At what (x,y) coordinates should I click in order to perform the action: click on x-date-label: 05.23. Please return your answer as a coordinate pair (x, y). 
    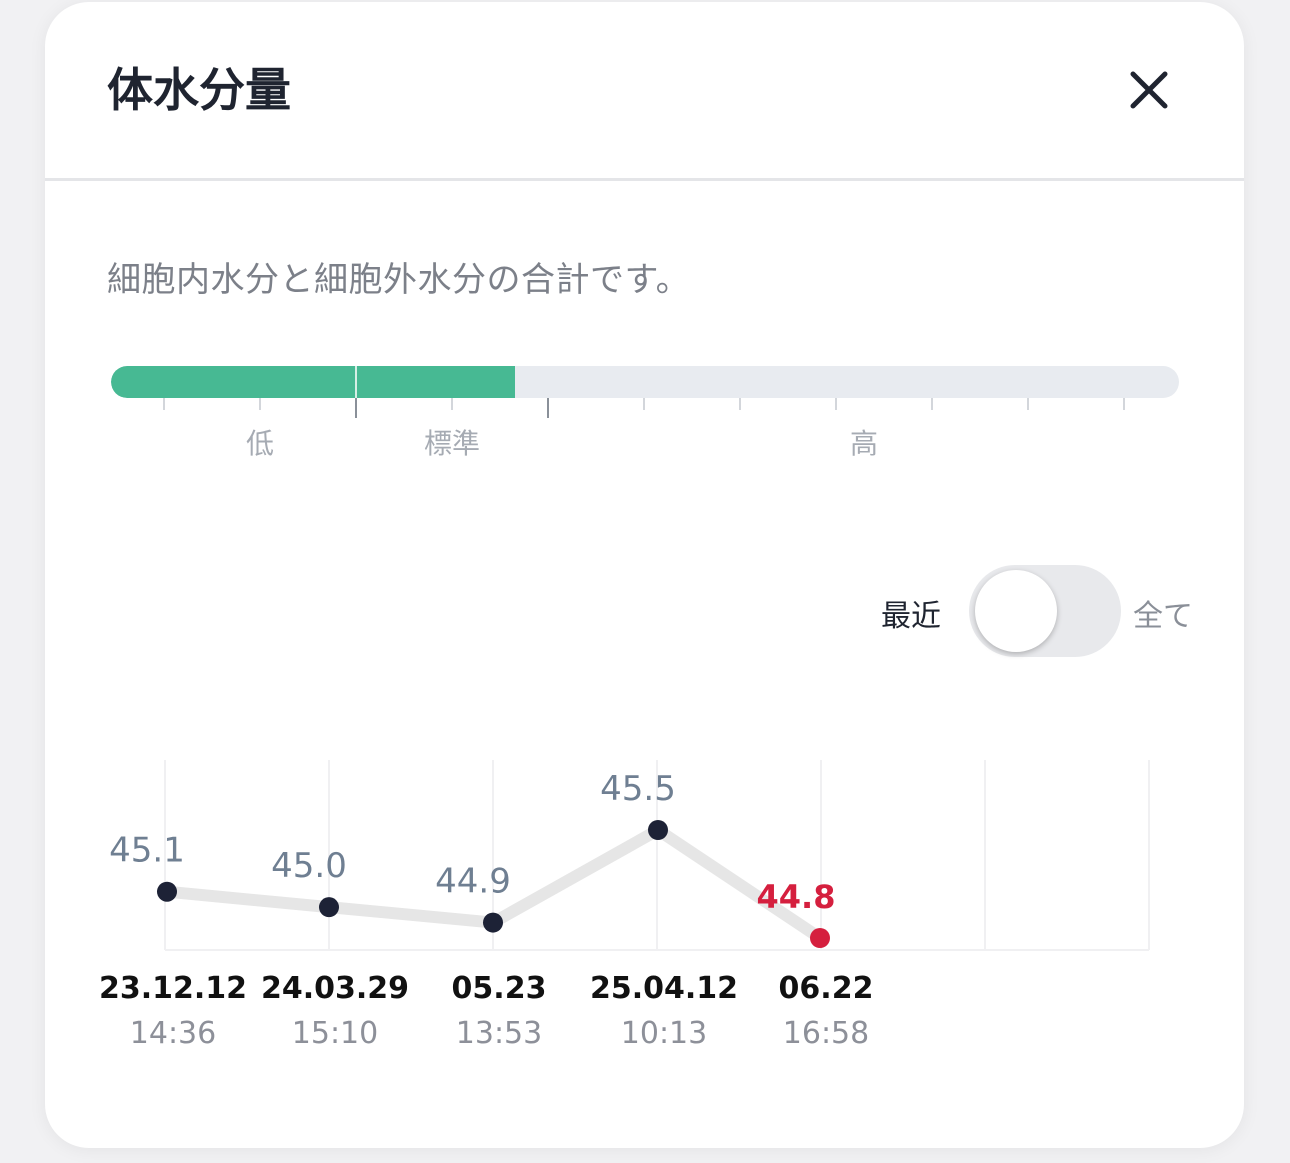
    Looking at the image, I should click on (499, 988).